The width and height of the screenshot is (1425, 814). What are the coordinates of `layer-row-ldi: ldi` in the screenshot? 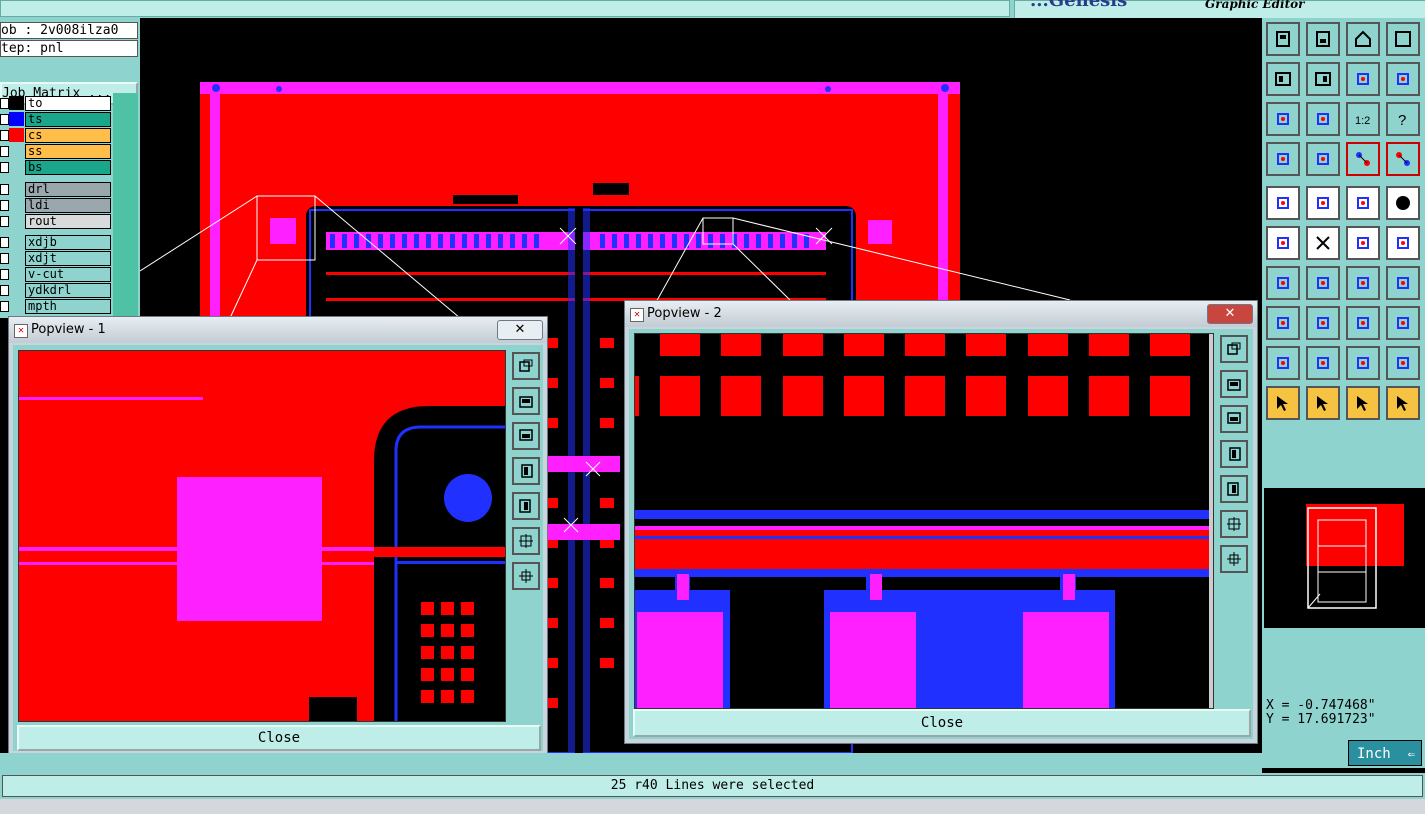 It's located at (55, 205).